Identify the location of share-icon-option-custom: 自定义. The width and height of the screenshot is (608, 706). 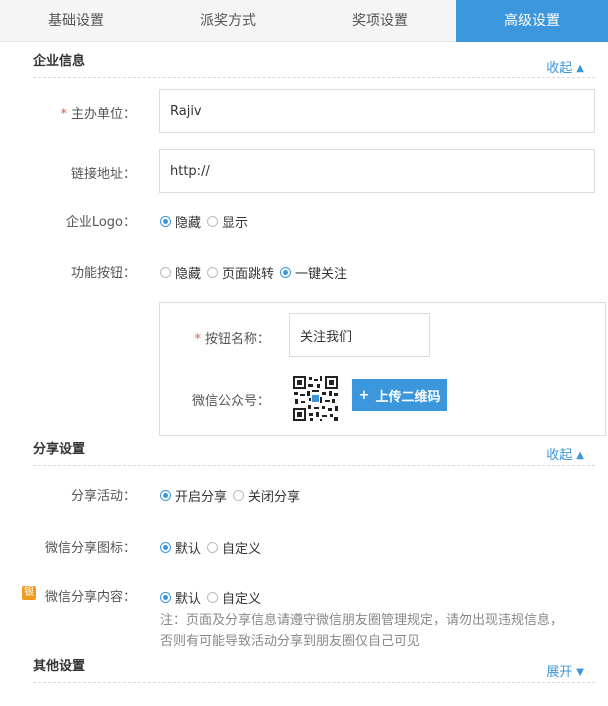
(234, 547).